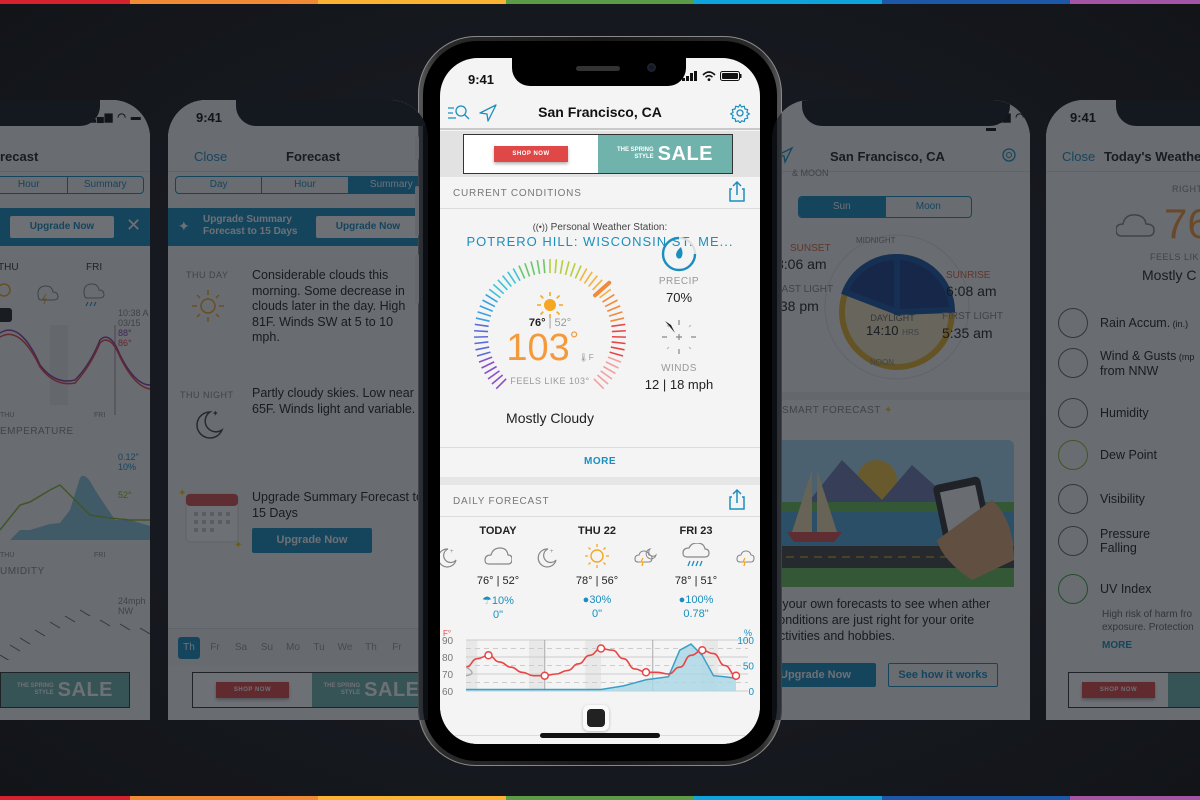 This screenshot has width=1200, height=800. Describe the element at coordinates (293, 648) in the screenshot. I see `day-tab: Mo` at that location.